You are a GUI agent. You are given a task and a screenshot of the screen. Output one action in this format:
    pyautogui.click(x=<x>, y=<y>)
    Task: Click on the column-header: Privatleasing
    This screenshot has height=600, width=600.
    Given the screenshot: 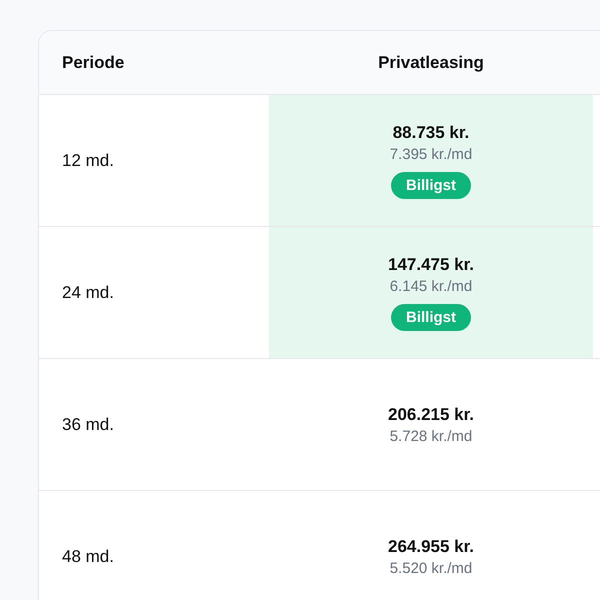 What is the action you would take?
    pyautogui.click(x=431, y=62)
    